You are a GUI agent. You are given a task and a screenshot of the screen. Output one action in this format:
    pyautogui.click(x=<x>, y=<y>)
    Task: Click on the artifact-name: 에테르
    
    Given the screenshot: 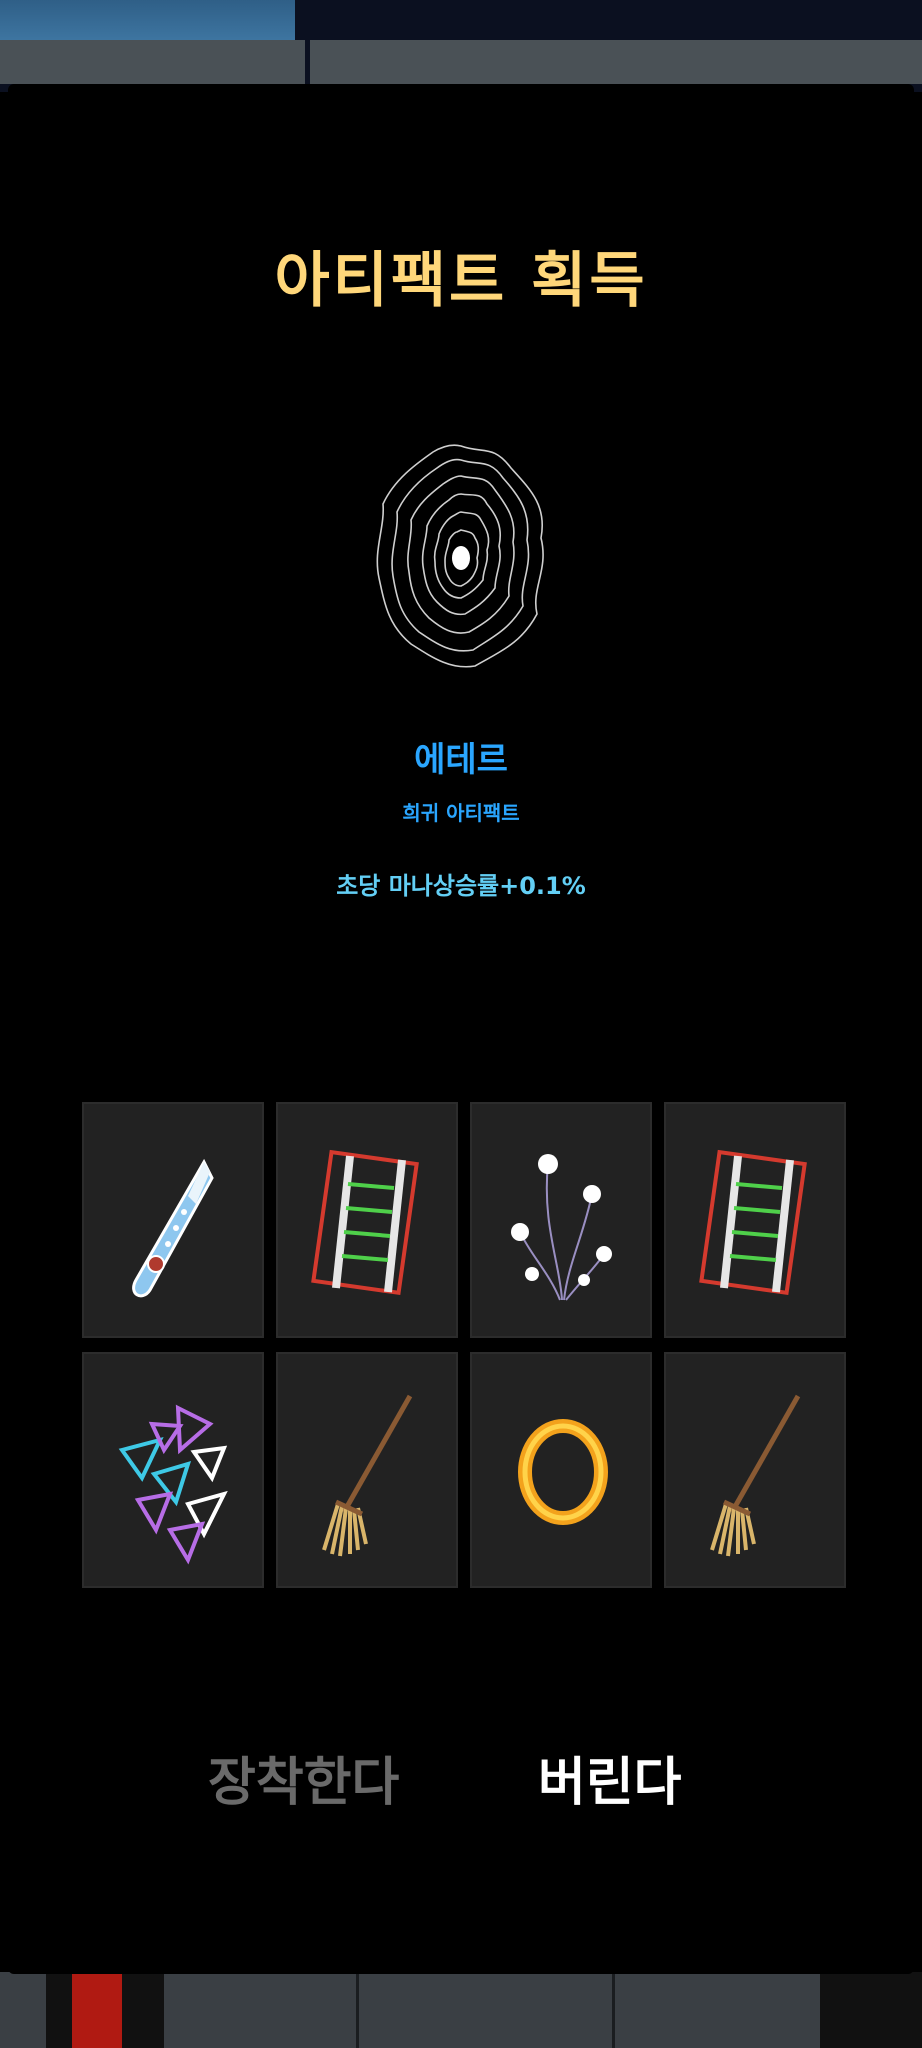 What is the action you would take?
    pyautogui.click(x=461, y=760)
    